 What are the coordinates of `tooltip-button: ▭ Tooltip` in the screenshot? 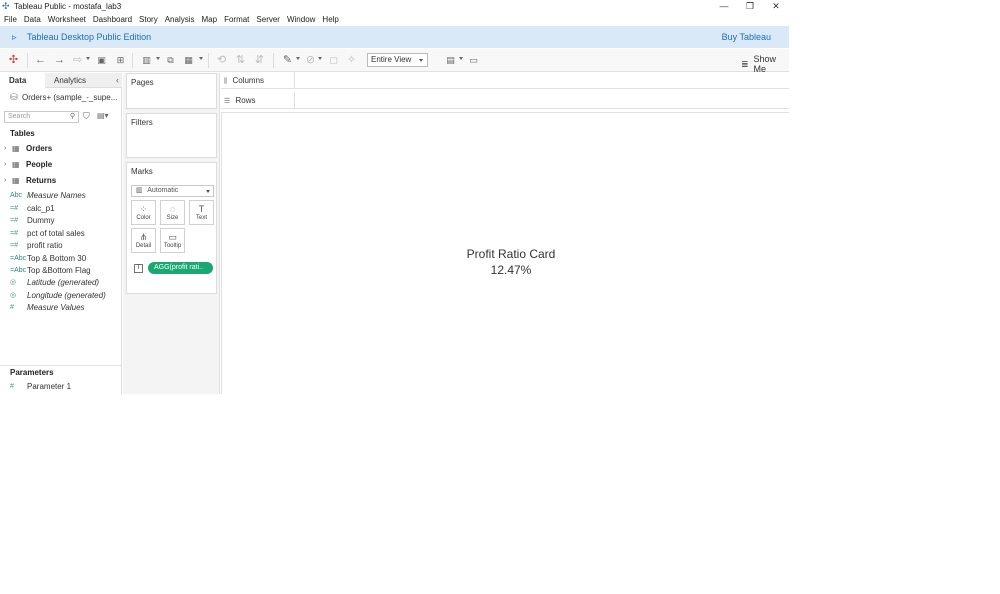 It's located at (172, 240).